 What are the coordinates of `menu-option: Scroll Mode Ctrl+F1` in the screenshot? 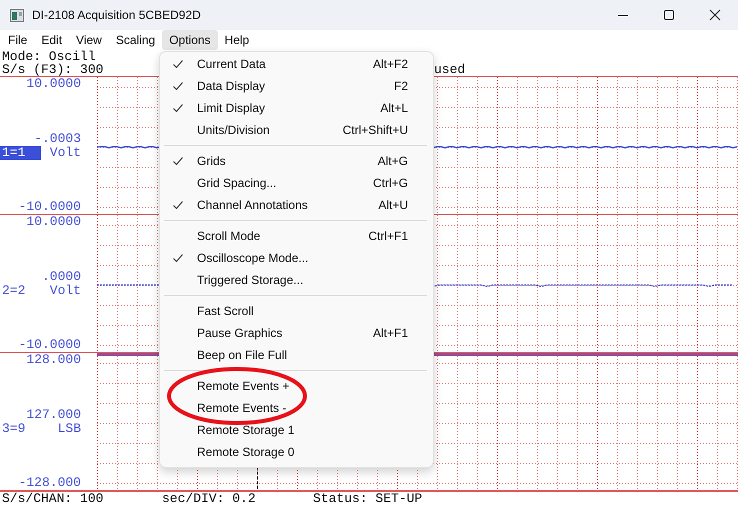 It's located at (296, 236).